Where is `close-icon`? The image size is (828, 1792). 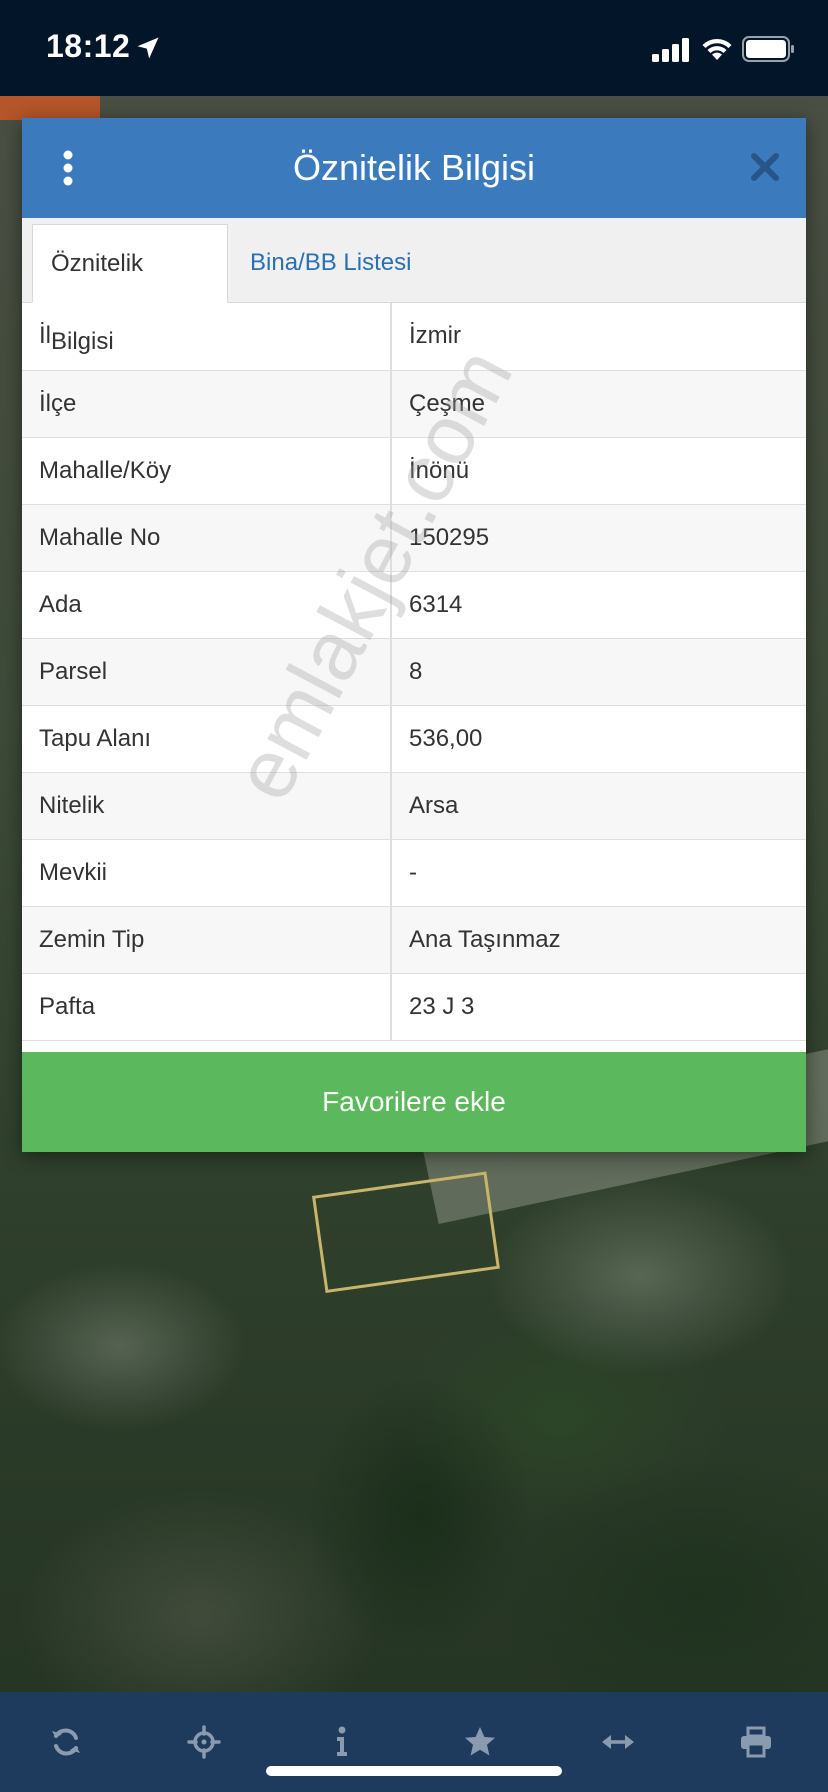
close-icon is located at coordinates (765, 167).